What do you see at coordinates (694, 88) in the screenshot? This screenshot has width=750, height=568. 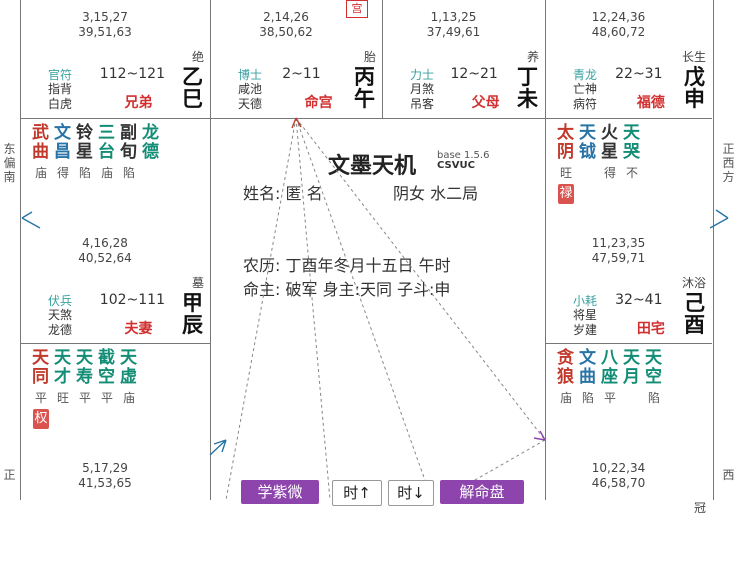 I see `ganzhi-label: 戊申` at bounding box center [694, 88].